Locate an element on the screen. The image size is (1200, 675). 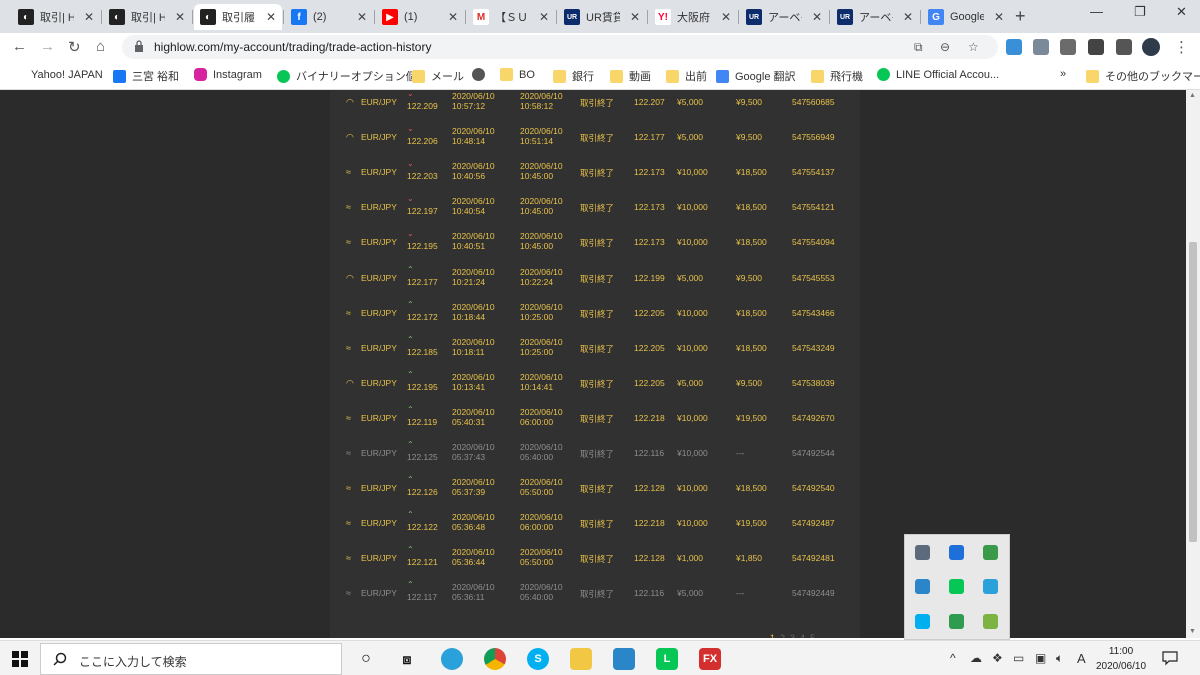
bookmark-10: 出前 is located at coordinates (686, 76).